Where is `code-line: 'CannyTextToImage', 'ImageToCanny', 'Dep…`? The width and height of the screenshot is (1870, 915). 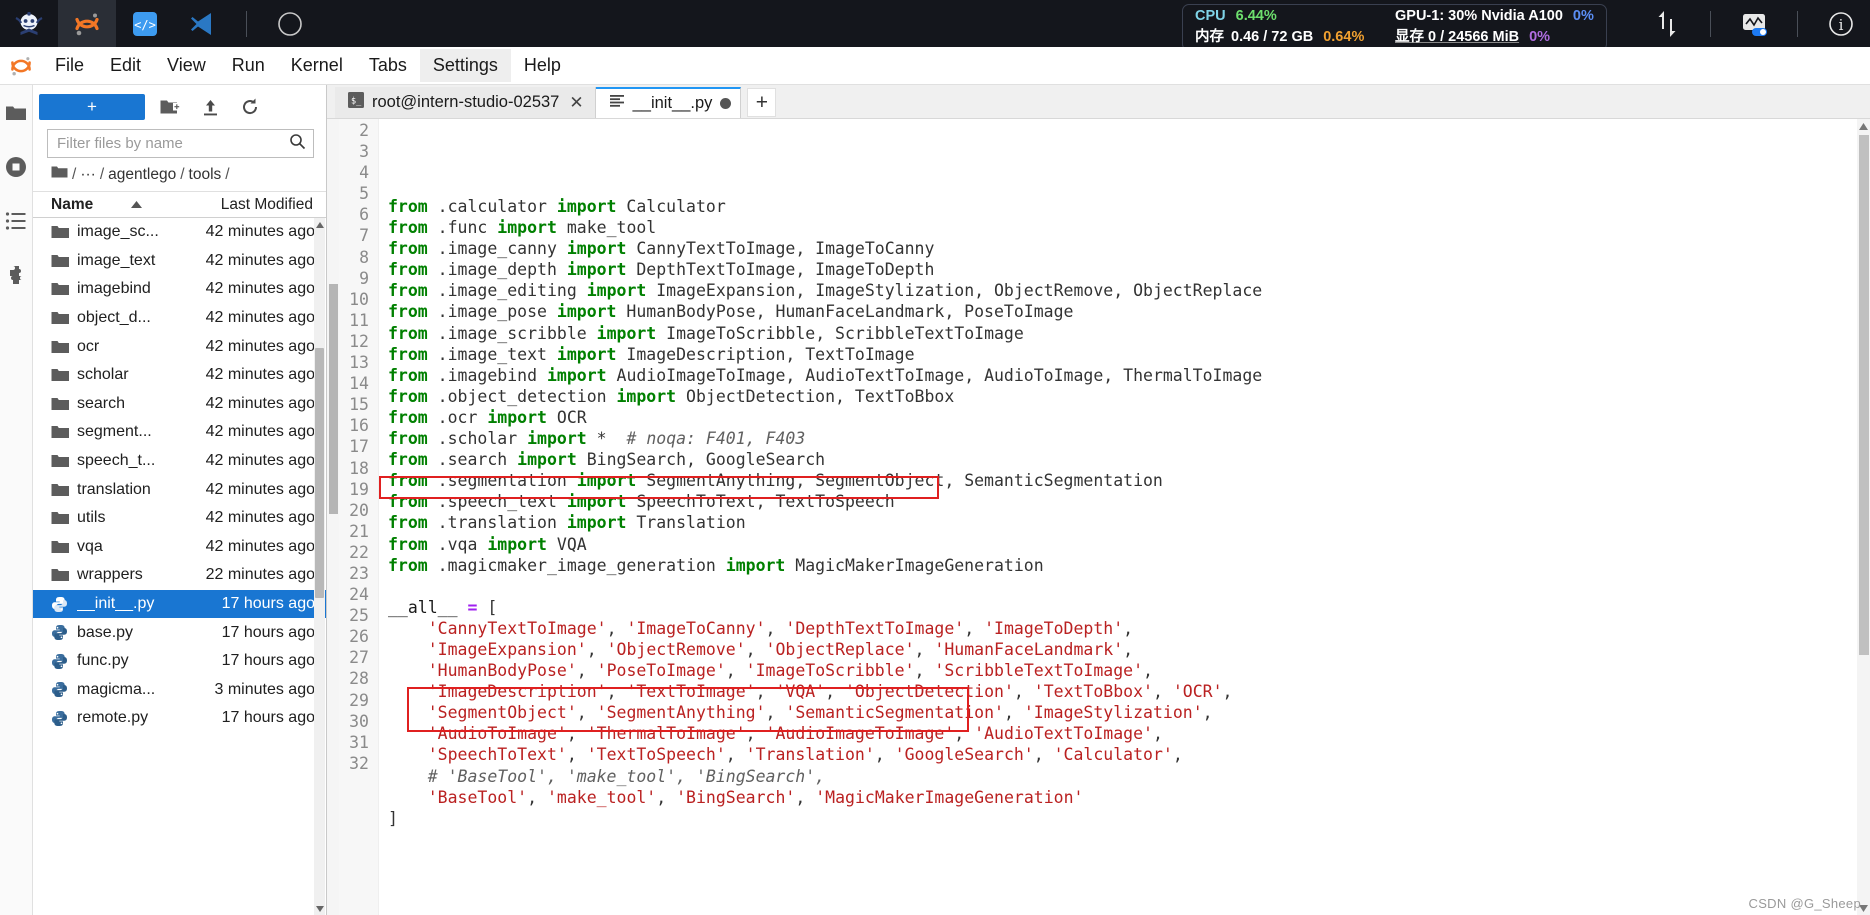
code-line: 'CannyTextToImage', 'ImageToCanny', 'Dep… is located at coordinates (1129, 628).